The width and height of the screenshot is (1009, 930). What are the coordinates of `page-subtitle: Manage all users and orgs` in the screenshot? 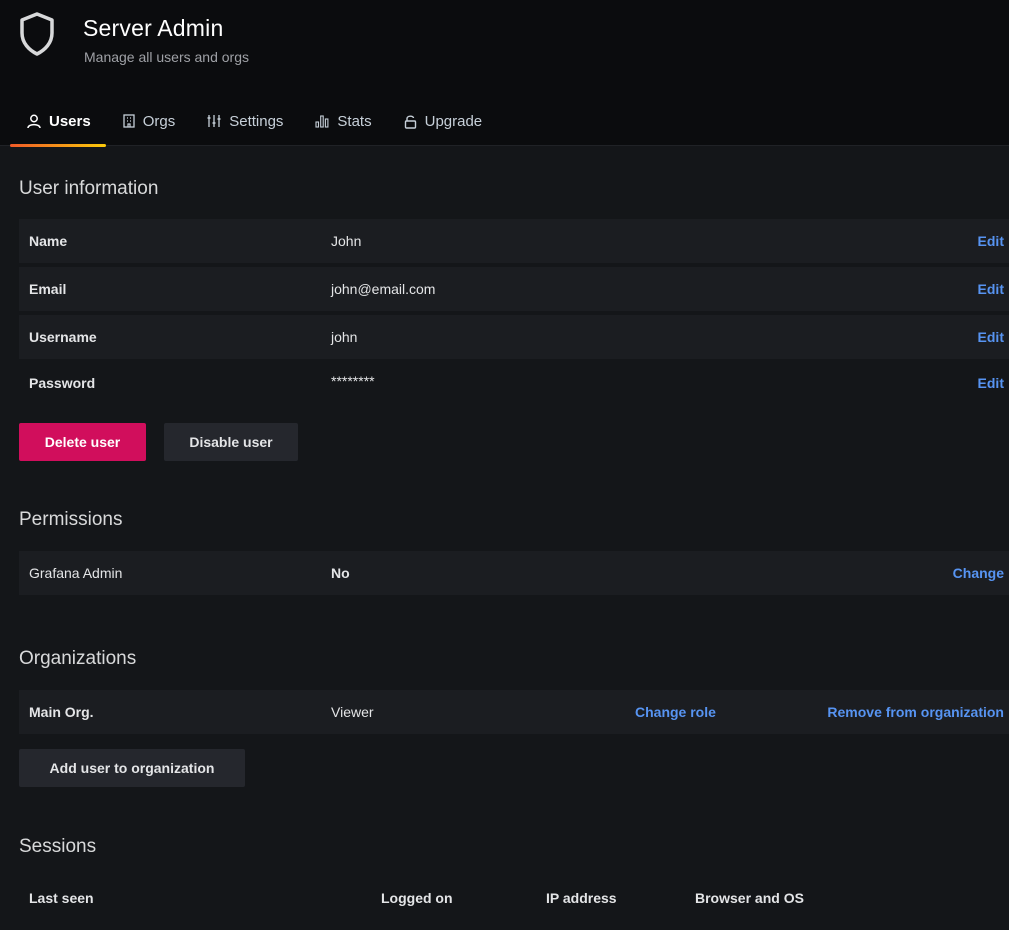 It's located at (166, 57).